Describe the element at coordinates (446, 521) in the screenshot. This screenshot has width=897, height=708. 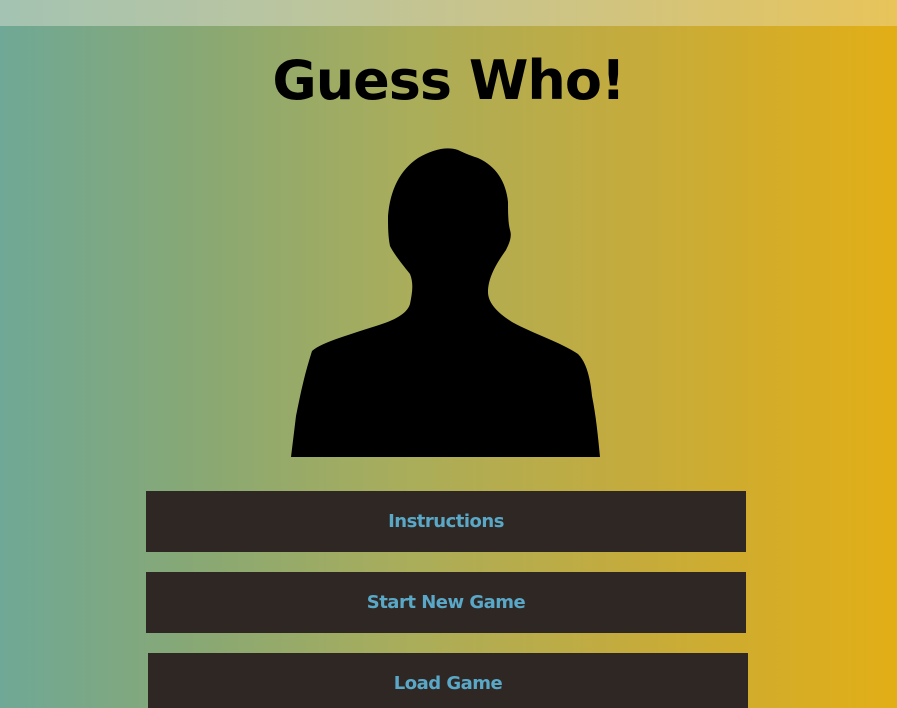
I see `instructions-button: Instructions` at that location.